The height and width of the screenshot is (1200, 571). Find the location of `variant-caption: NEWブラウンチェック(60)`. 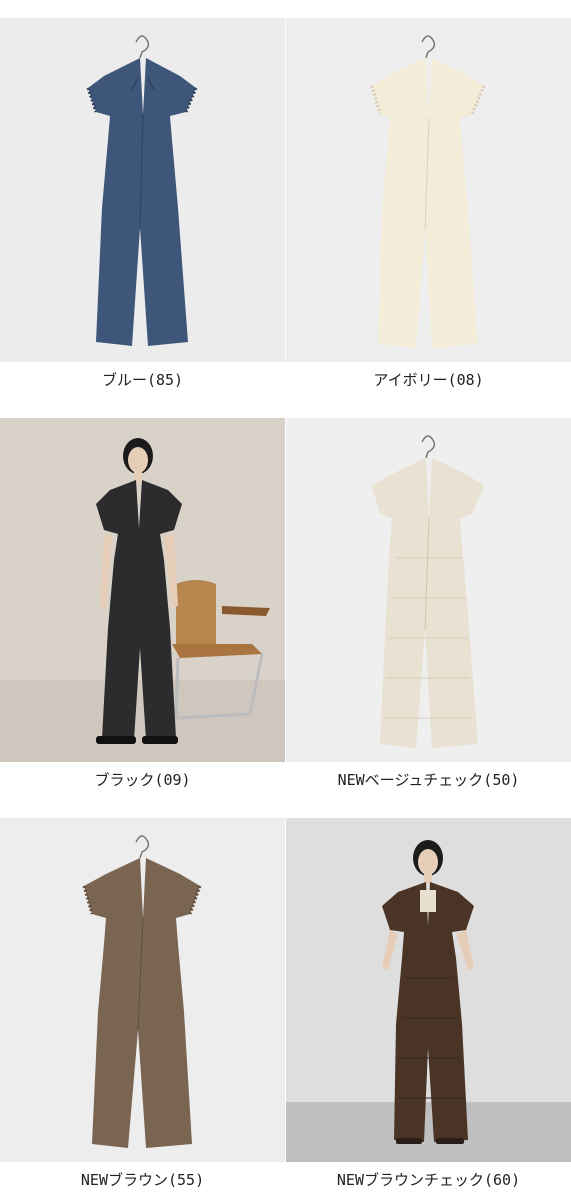

variant-caption: NEWブラウンチェック(60) is located at coordinates (428, 1180).